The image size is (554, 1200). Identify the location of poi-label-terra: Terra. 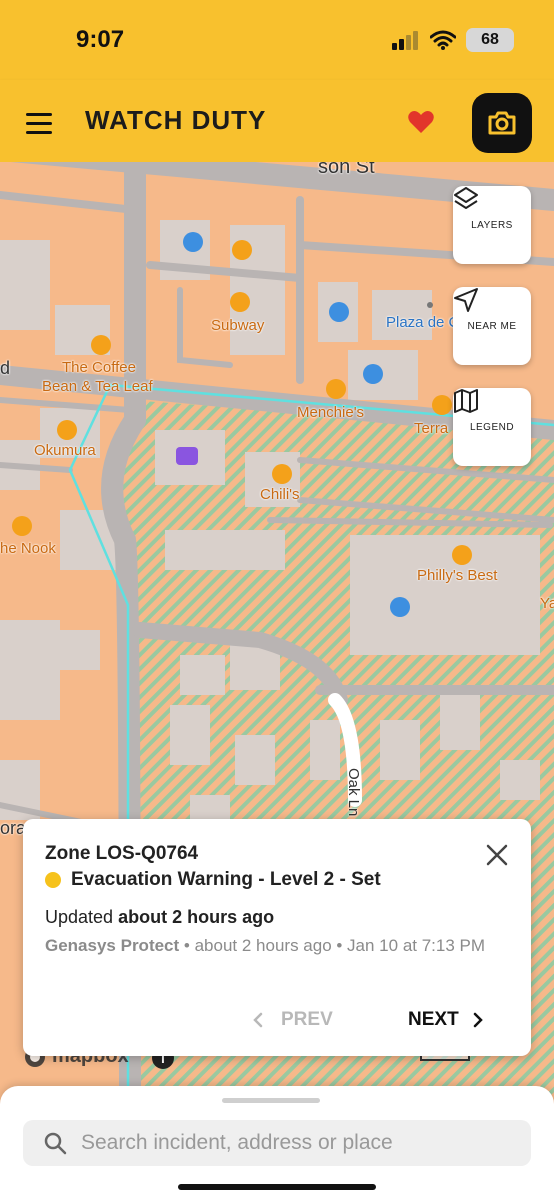
(431, 428).